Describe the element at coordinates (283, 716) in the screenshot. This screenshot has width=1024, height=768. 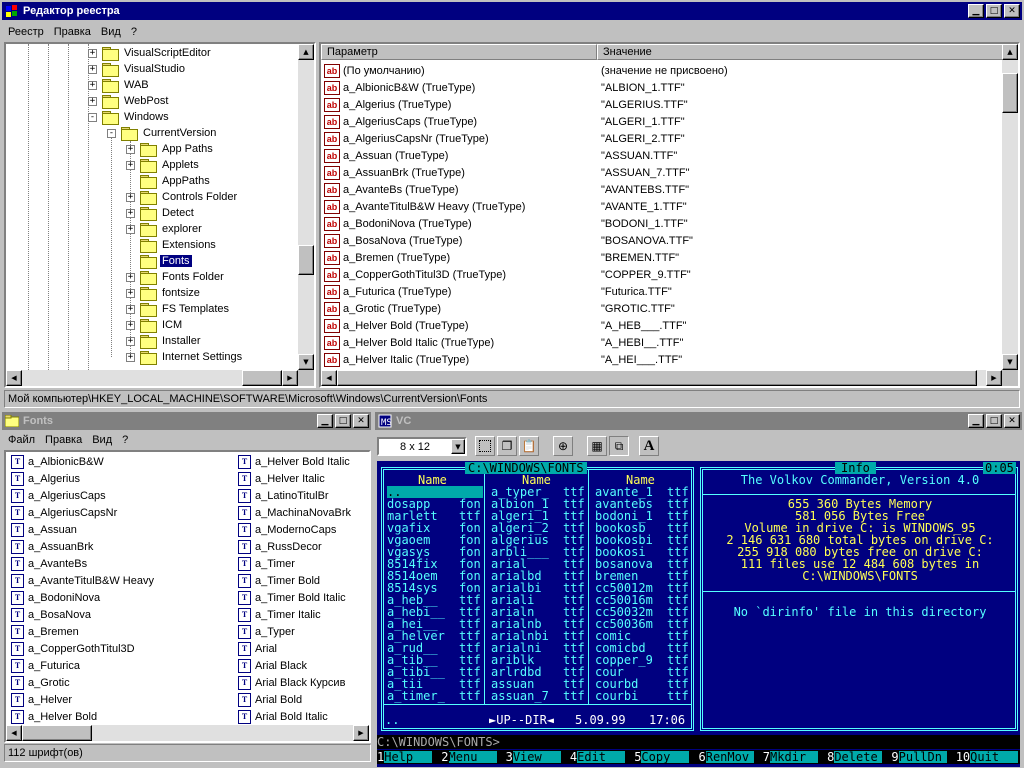
I see `font-list-item: T Arial Bold Italic` at that location.